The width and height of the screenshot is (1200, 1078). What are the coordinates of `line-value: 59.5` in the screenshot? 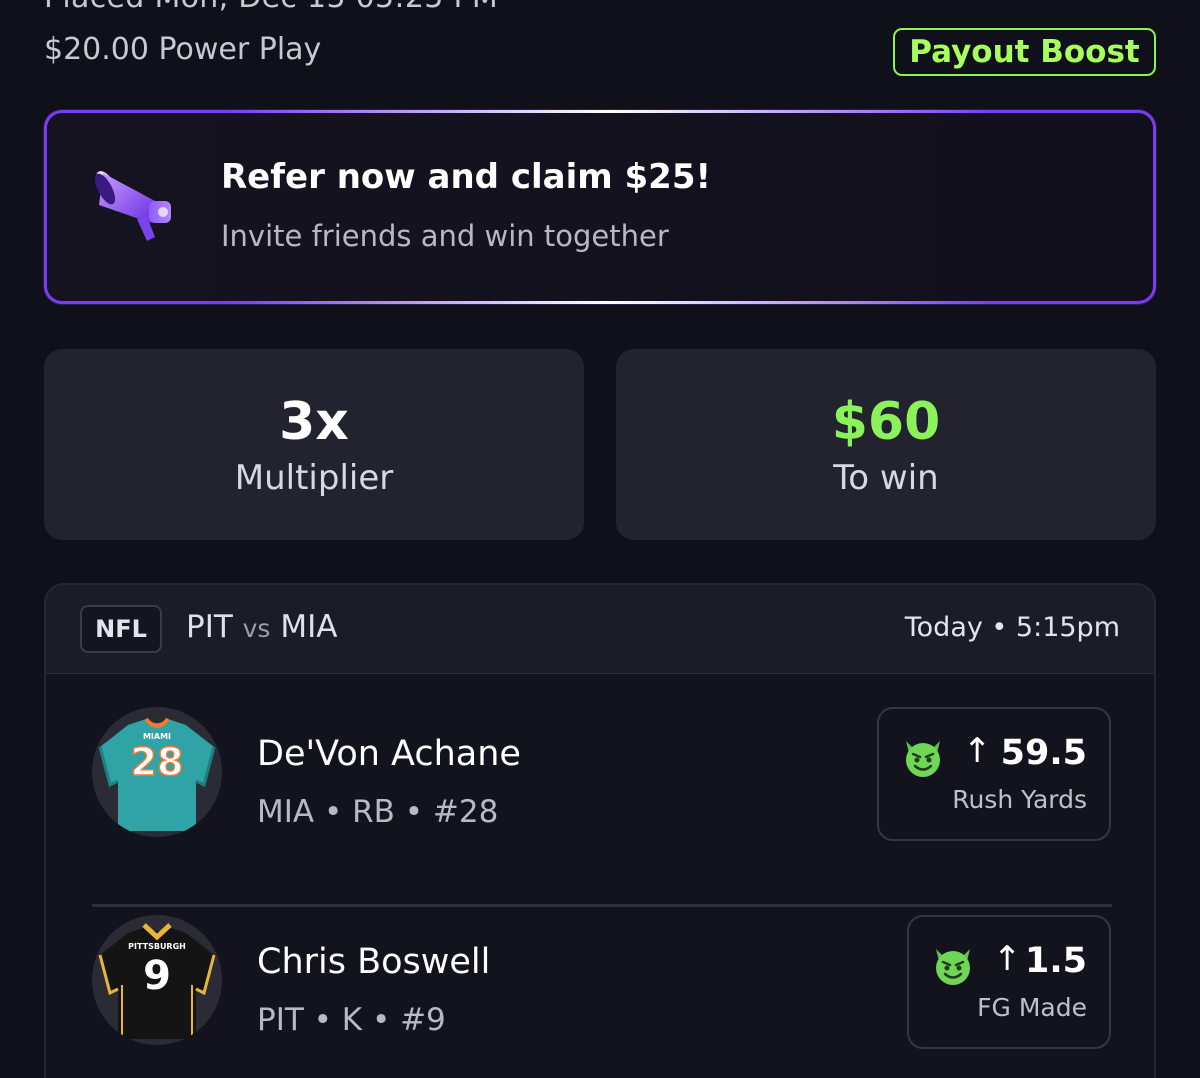 It's located at (1043, 753).